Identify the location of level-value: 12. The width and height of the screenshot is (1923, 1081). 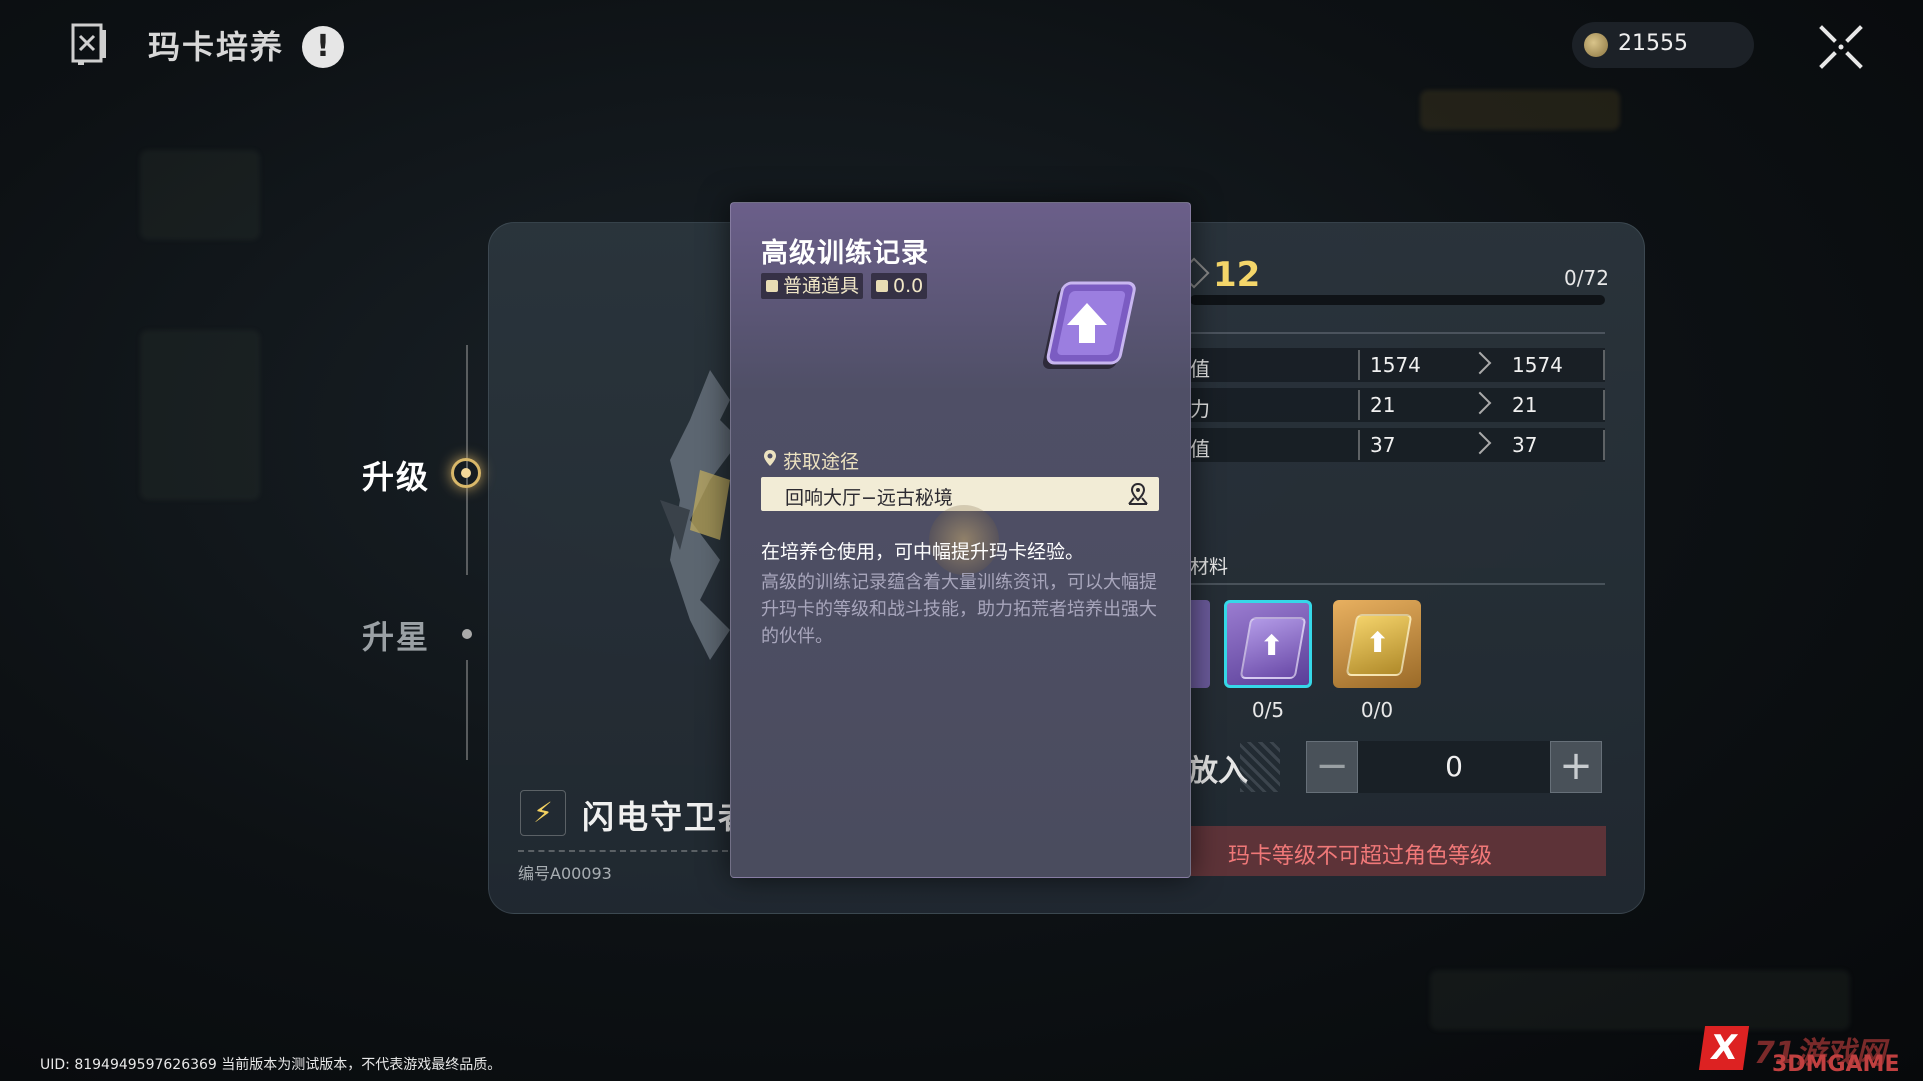
(1237, 275).